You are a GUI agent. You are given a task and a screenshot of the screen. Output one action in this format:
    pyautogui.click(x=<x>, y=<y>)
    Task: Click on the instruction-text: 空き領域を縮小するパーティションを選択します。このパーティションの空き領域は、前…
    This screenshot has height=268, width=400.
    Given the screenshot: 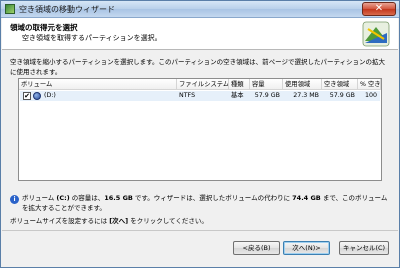 What is the action you would take?
    pyautogui.click(x=198, y=67)
    